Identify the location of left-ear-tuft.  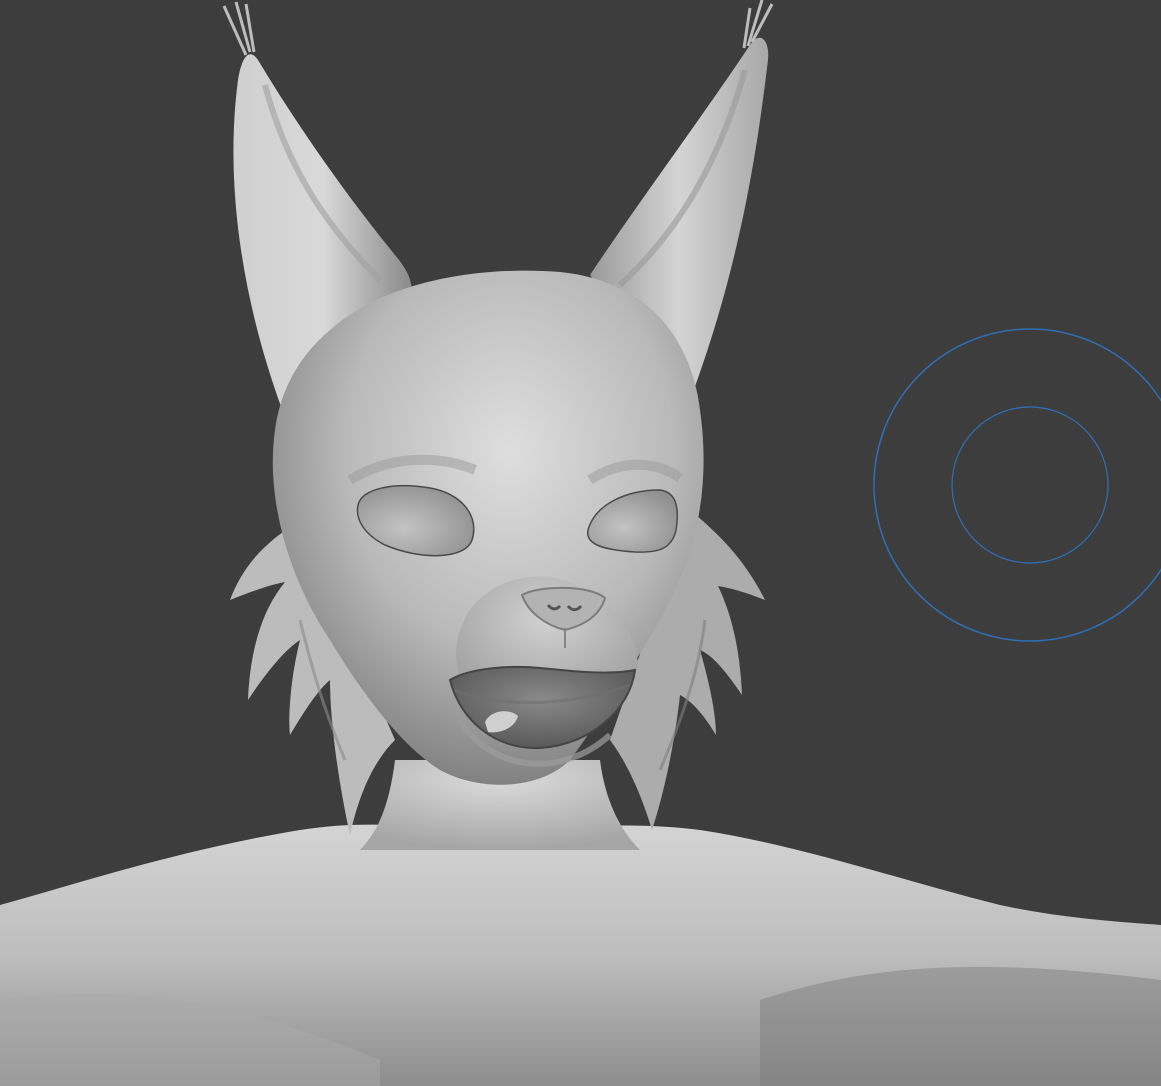
(239, 28).